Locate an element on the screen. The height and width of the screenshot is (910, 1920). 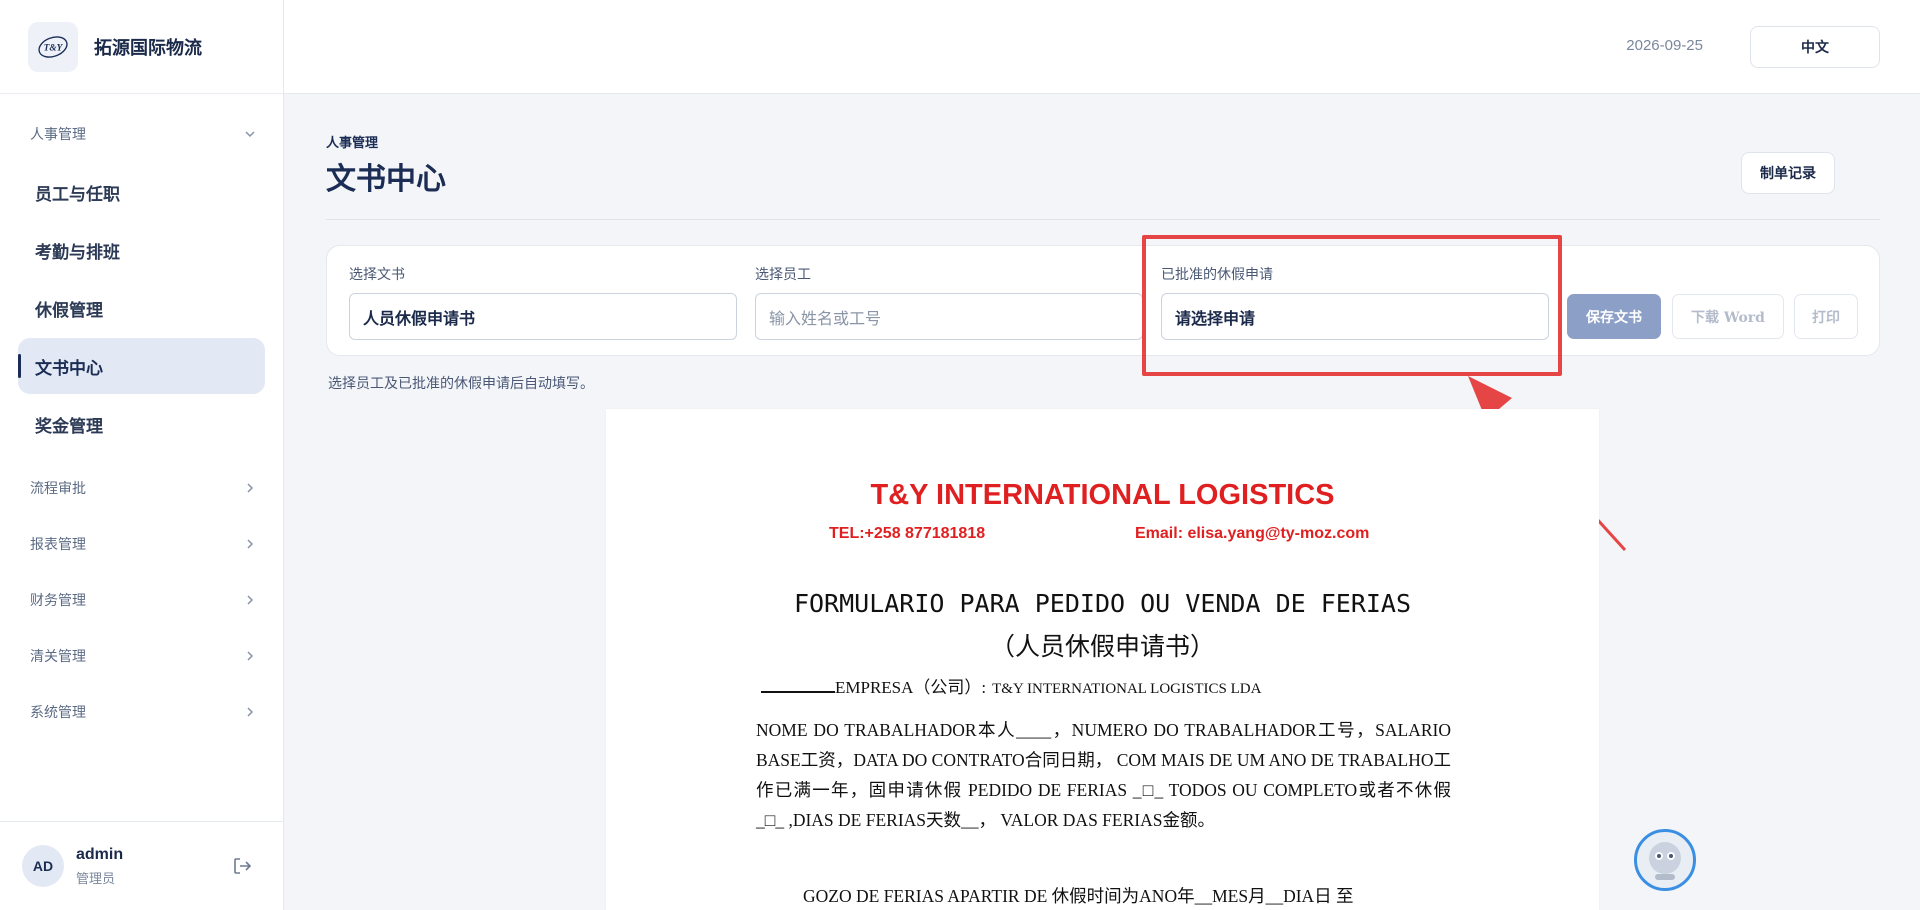
sidebar-item-attendance: 考勤与排班 is located at coordinates (141, 250).